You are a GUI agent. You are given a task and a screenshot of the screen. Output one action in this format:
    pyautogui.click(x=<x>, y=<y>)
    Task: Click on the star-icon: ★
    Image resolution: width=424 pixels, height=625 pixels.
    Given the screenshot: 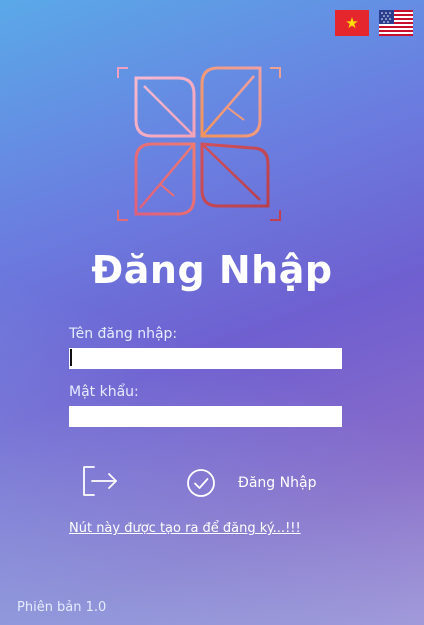 What is the action you would take?
    pyautogui.click(x=352, y=22)
    